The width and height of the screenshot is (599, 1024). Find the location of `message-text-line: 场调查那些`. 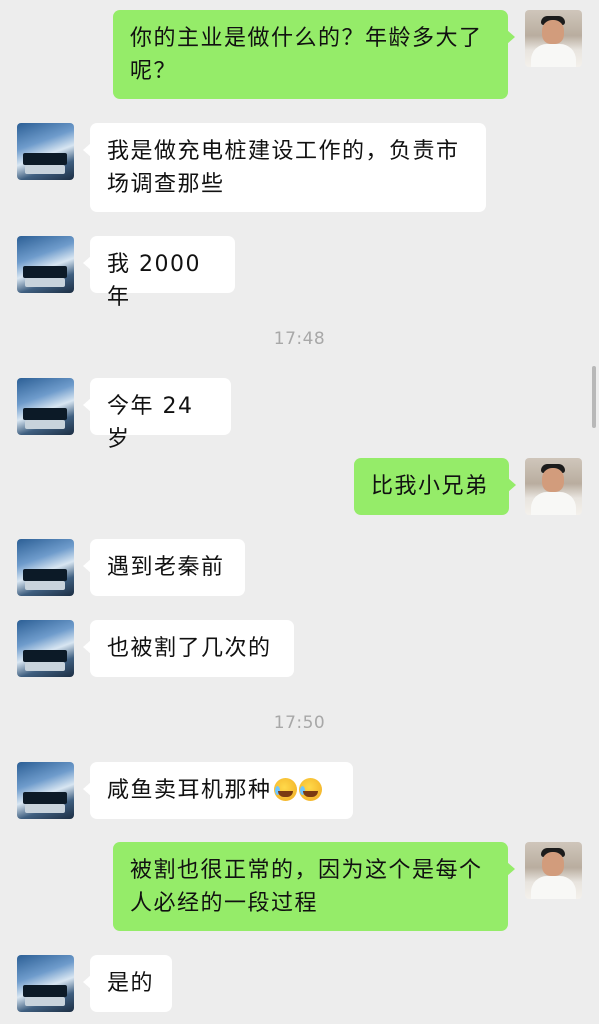

message-text-line: 场调查那些 is located at coordinates (166, 184).